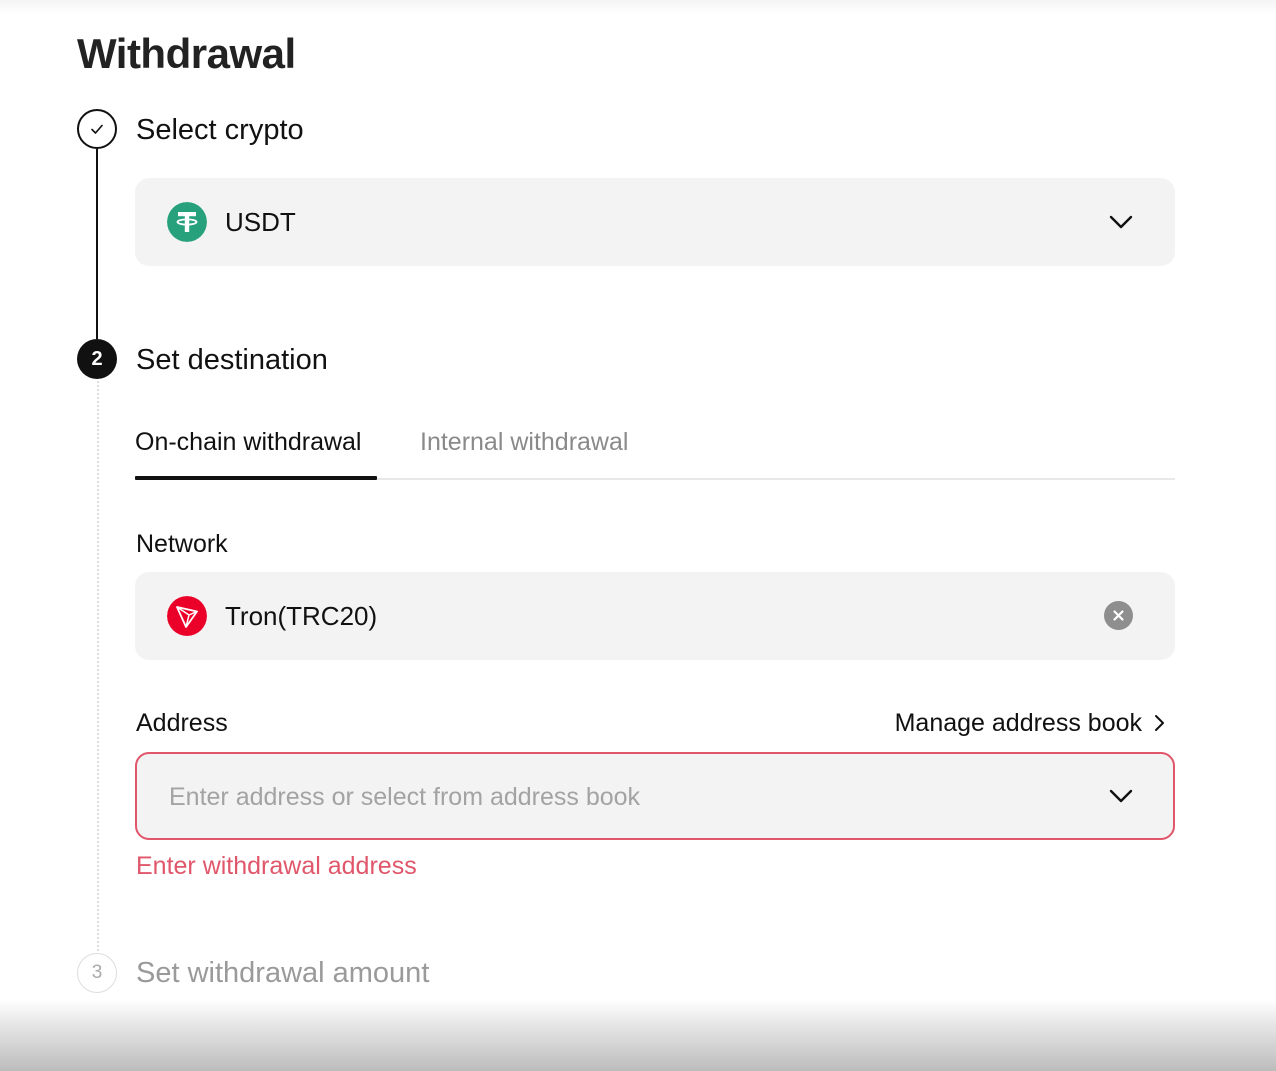 The image size is (1276, 1071). Describe the element at coordinates (187, 222) in the screenshot. I see `tether-icon` at that location.